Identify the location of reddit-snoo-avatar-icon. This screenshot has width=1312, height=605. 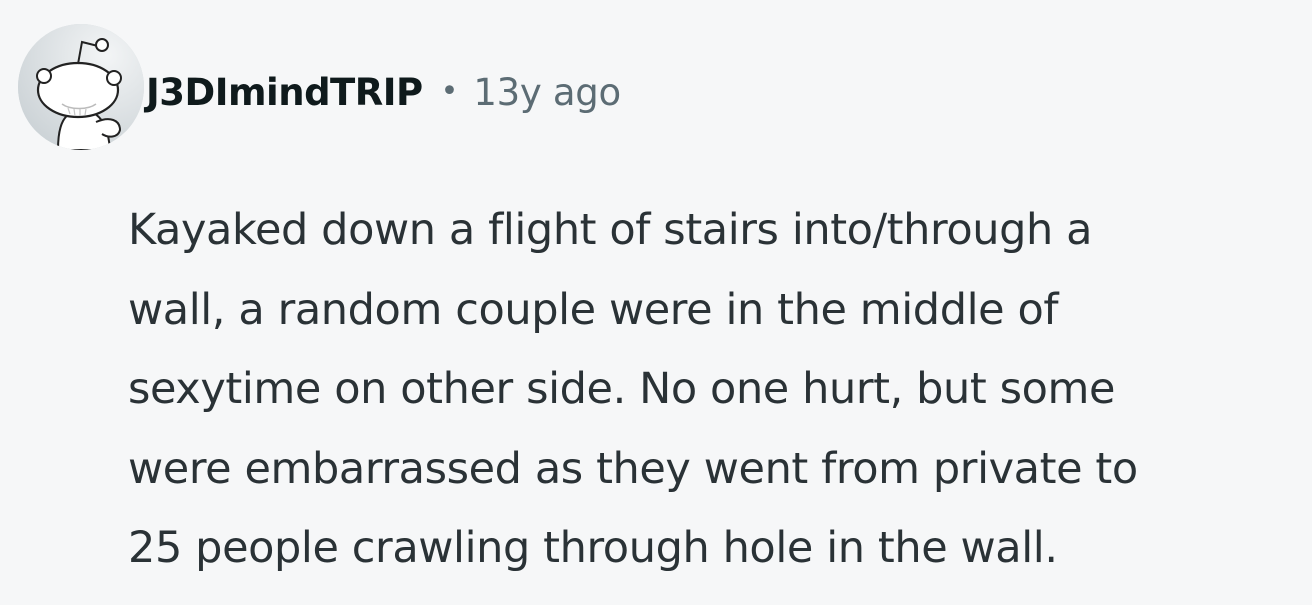
(81, 87).